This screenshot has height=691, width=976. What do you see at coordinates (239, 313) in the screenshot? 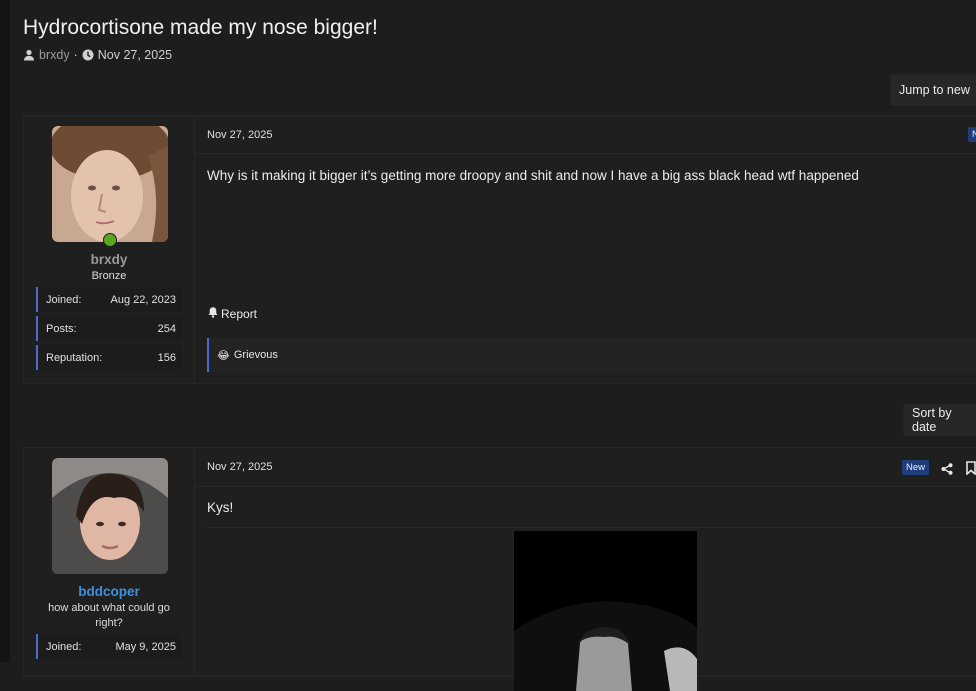
I see `report-label: Report` at bounding box center [239, 313].